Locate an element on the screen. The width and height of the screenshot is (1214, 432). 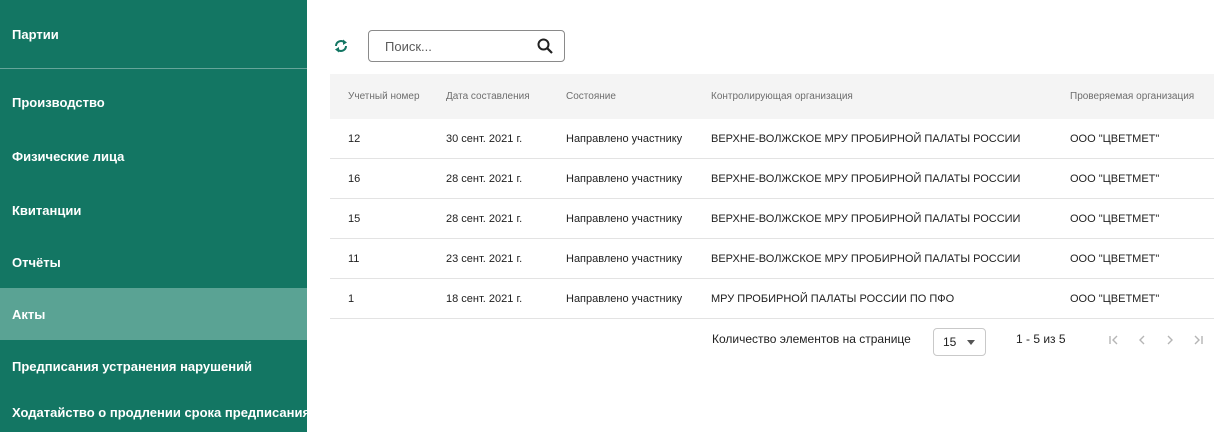
toolbar is located at coordinates (447, 46).